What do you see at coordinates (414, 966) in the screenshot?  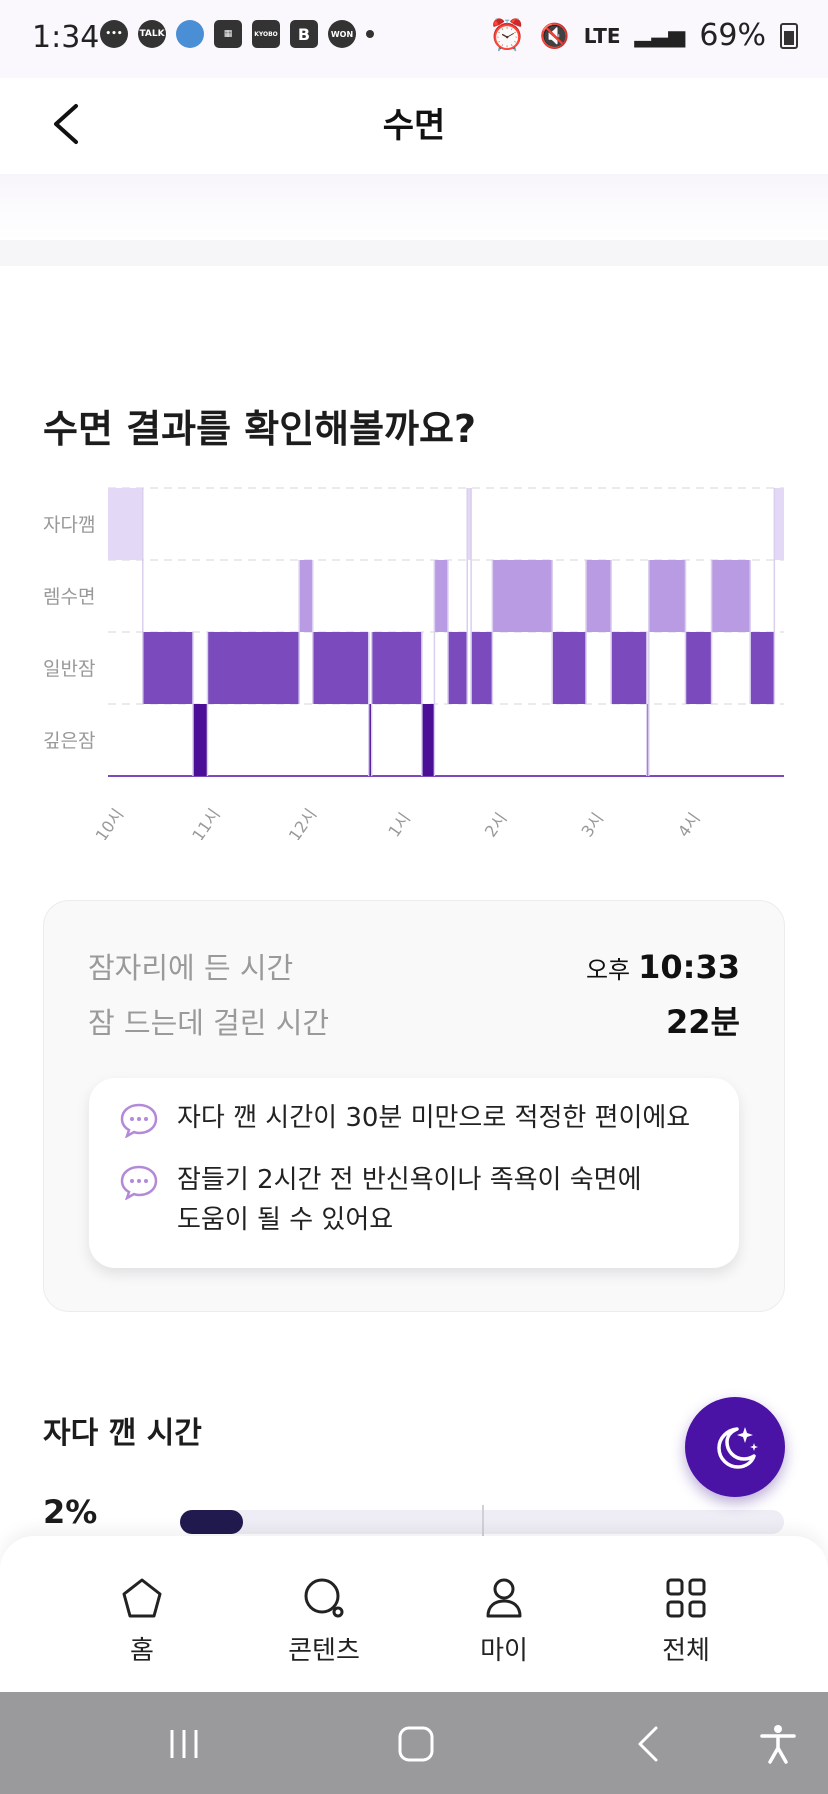 I see `bedtime-row: 잠자리에 든 시간 오후 10:33` at bounding box center [414, 966].